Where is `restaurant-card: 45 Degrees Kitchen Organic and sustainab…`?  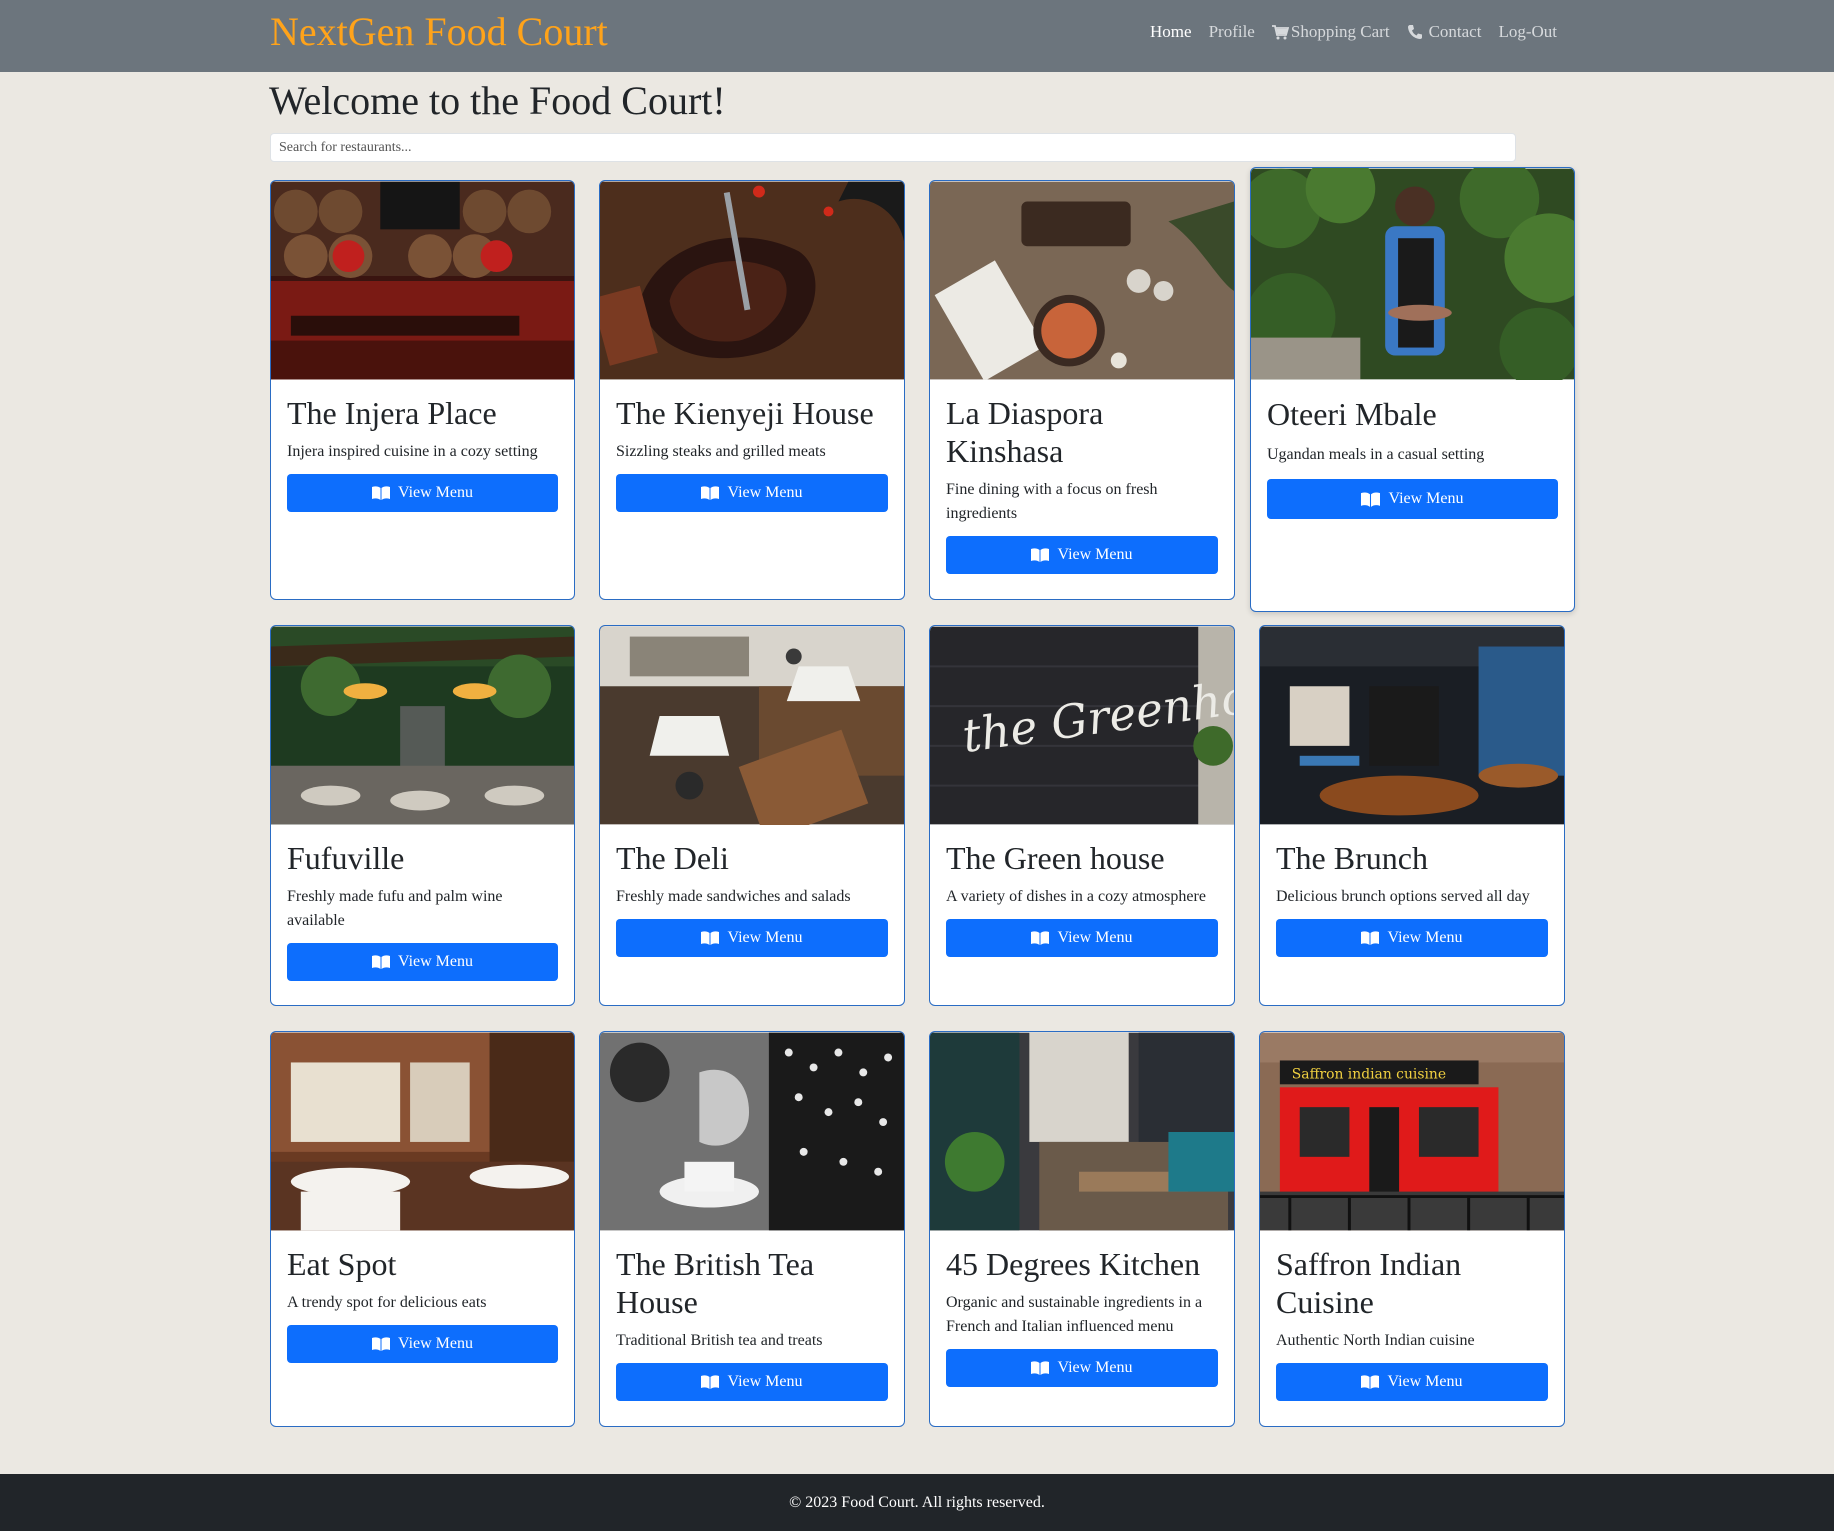
restaurant-card: 45 Degrees Kitchen Organic and sustainab… is located at coordinates (1082, 1229).